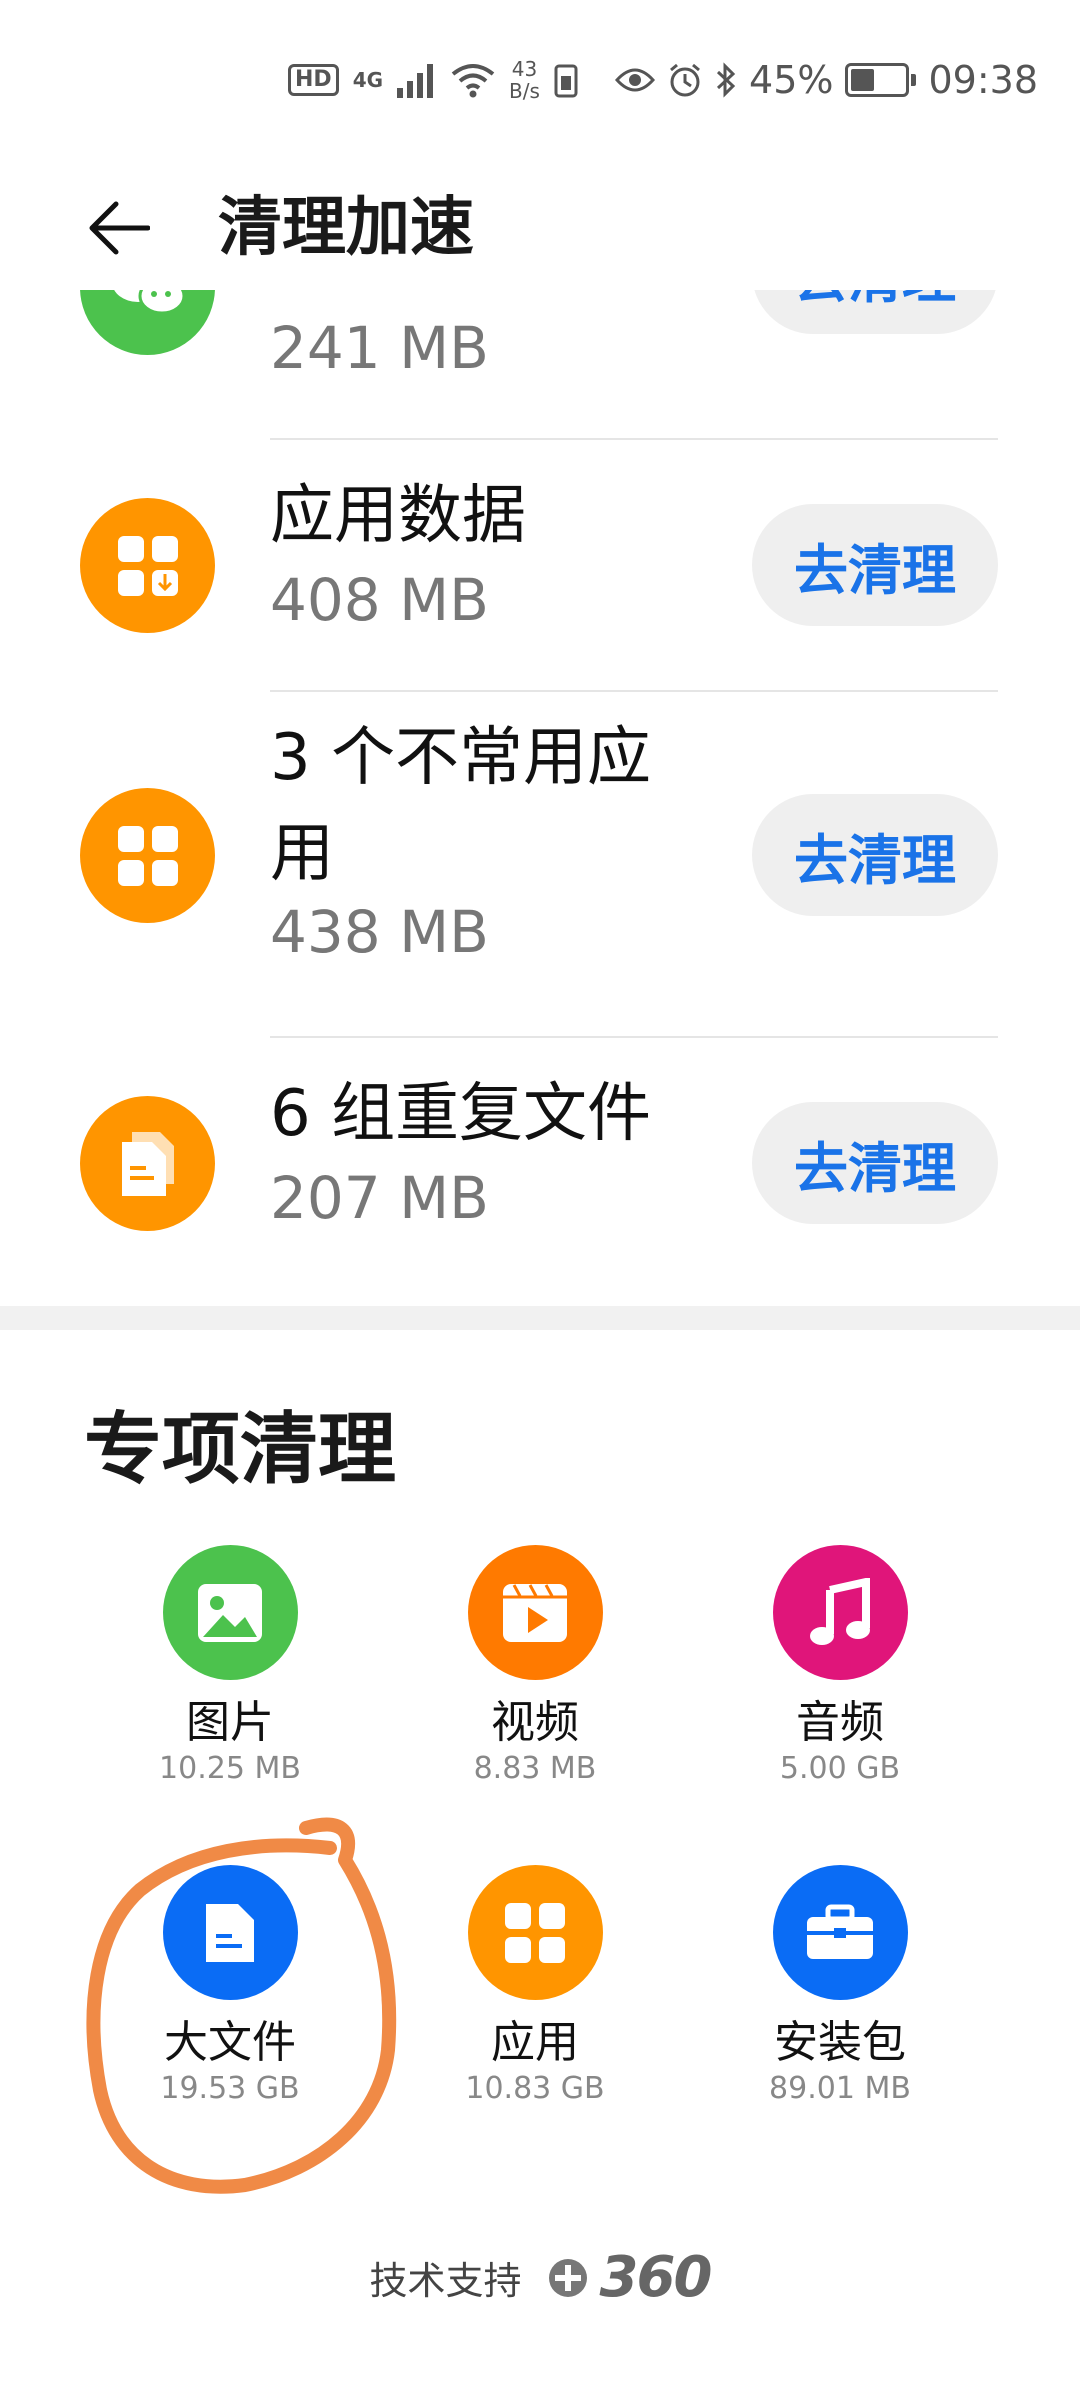 Image resolution: width=1080 pixels, height=2400 pixels. I want to click on eye-icon, so click(635, 80).